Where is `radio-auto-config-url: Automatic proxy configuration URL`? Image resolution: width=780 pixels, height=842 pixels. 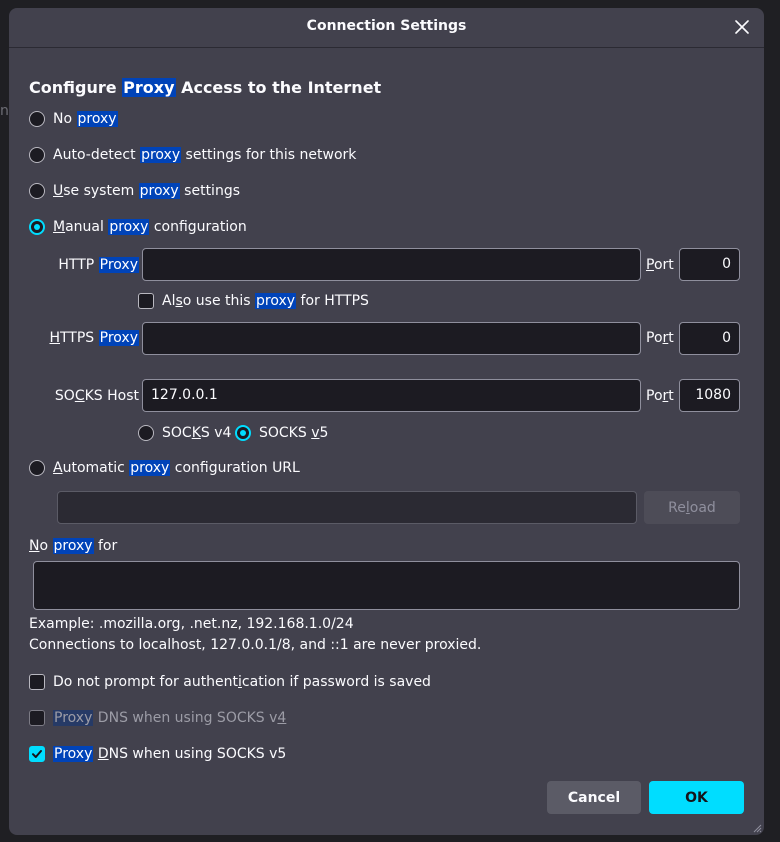
radio-auto-config-url: Automatic proxy configuration URL is located at coordinates (164, 468).